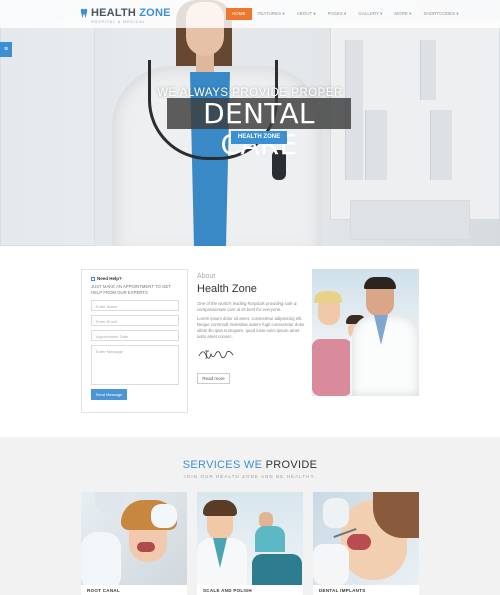 The width and height of the screenshot is (500, 595). What do you see at coordinates (135, 365) in the screenshot?
I see `message-field: Enter Message` at bounding box center [135, 365].